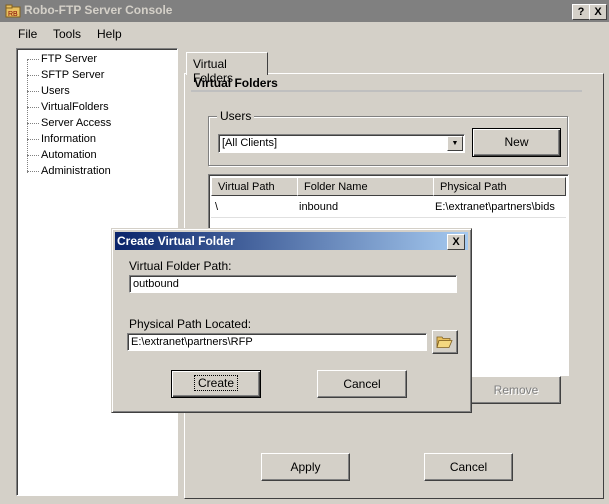  What do you see at coordinates (75, 107) in the screenshot?
I see `tree-item-virtual-folders: VirtualFolders` at bounding box center [75, 107].